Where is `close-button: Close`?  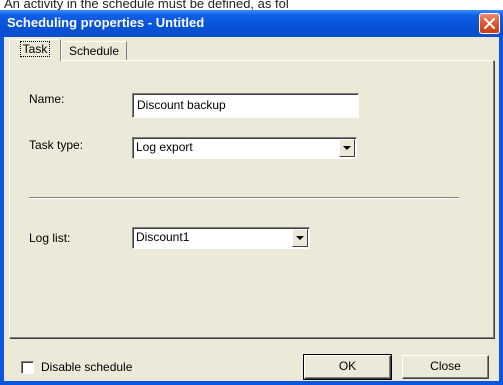 close-button: Close is located at coordinates (445, 367).